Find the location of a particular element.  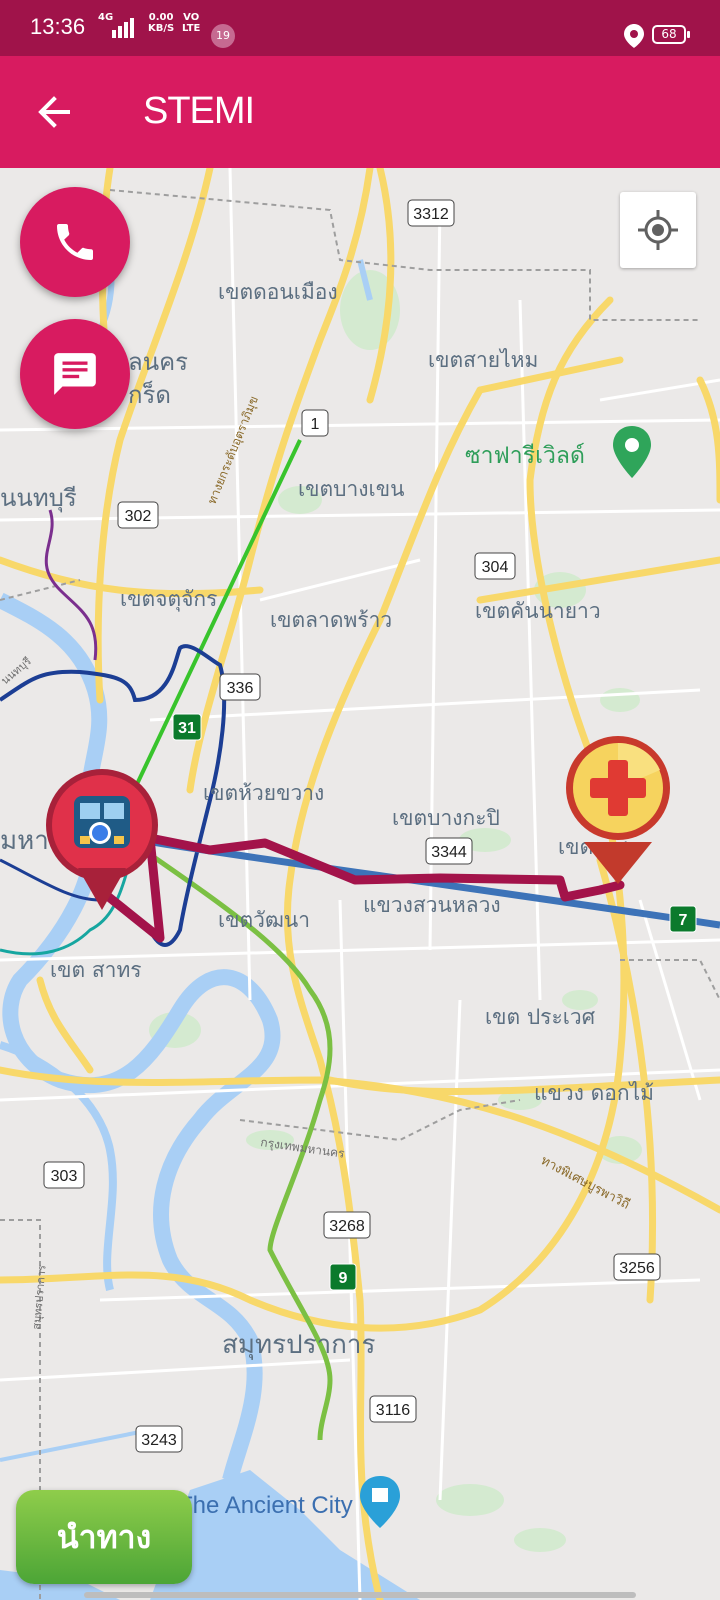

shield-336: 336 is located at coordinates (240, 687).